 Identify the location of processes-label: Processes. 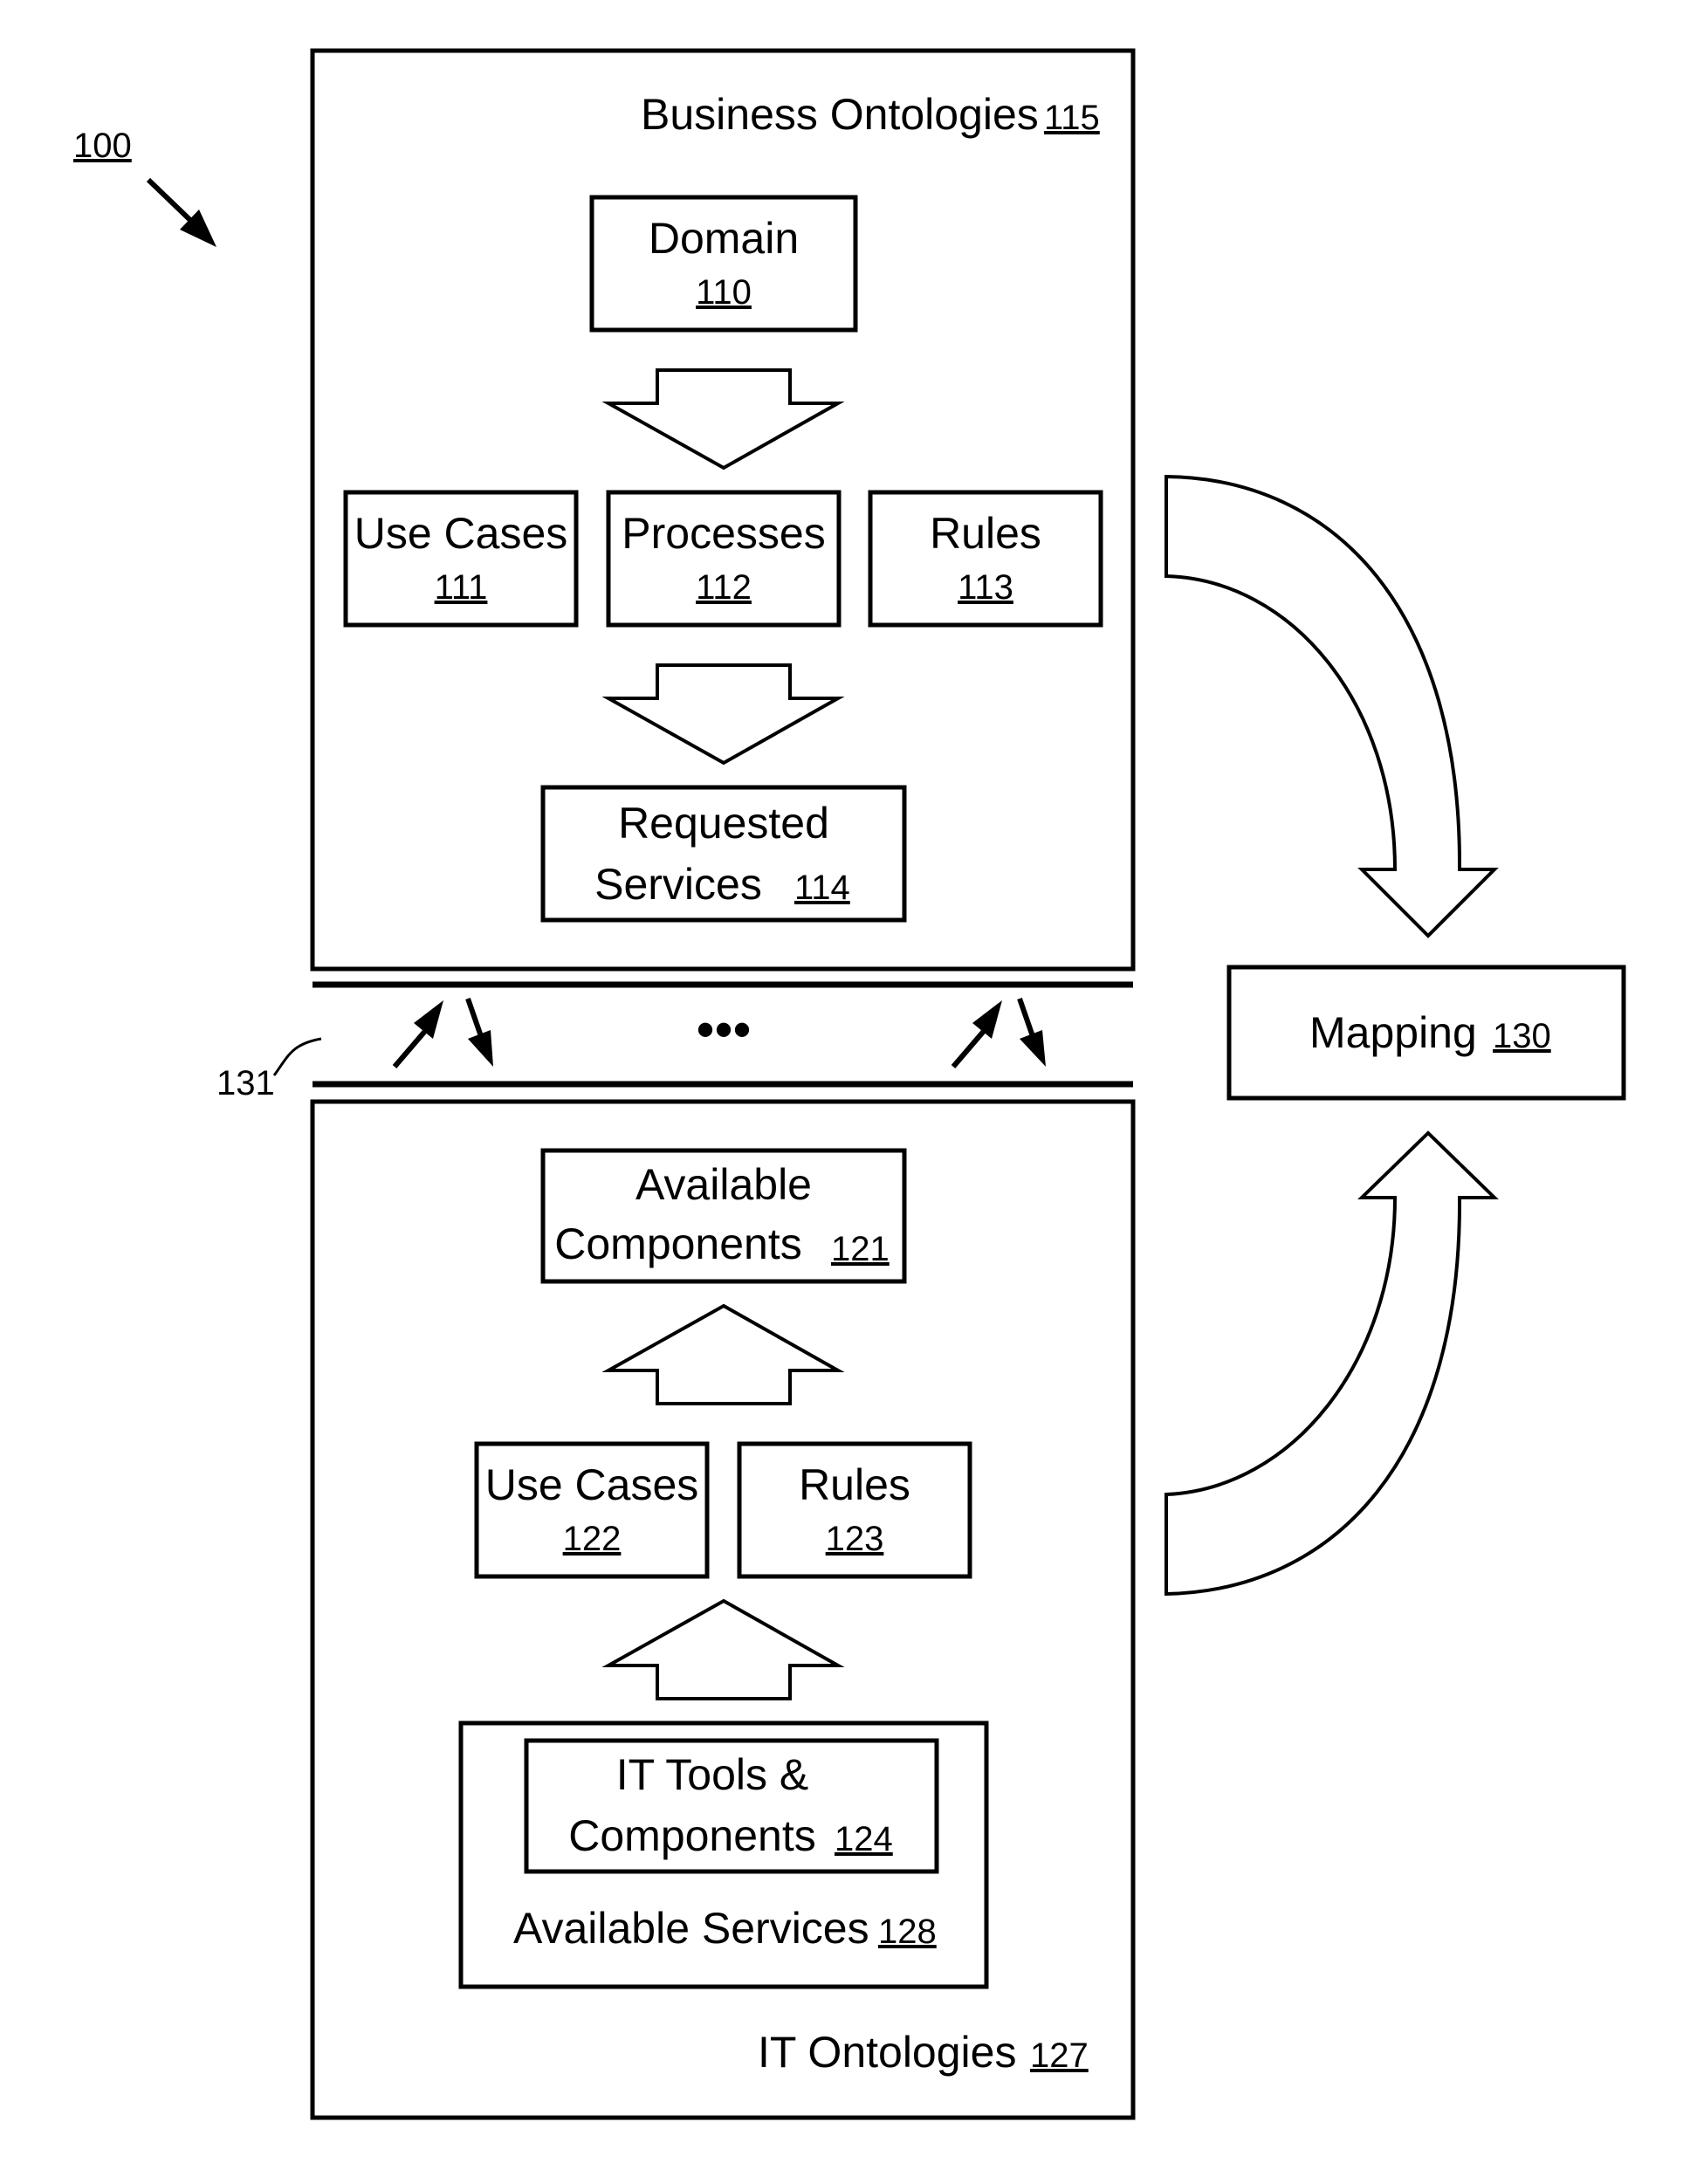
(723, 533).